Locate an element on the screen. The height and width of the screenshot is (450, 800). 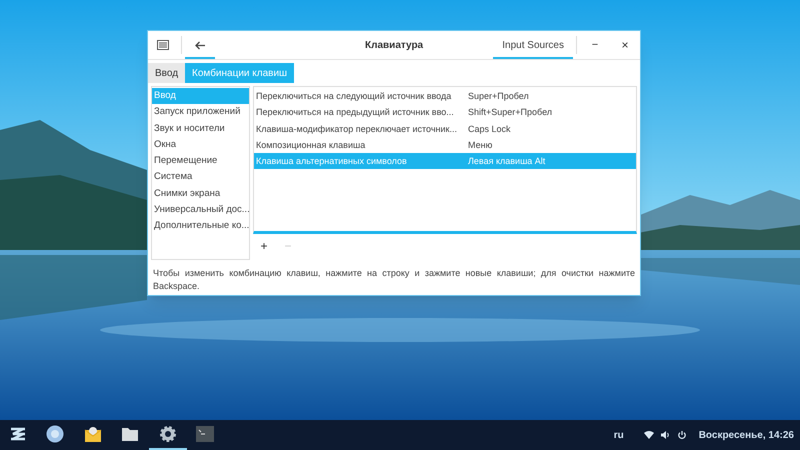
shortcut-row: Переключиться на следующий источник ввода Super+Пробел is located at coordinates (445, 96).